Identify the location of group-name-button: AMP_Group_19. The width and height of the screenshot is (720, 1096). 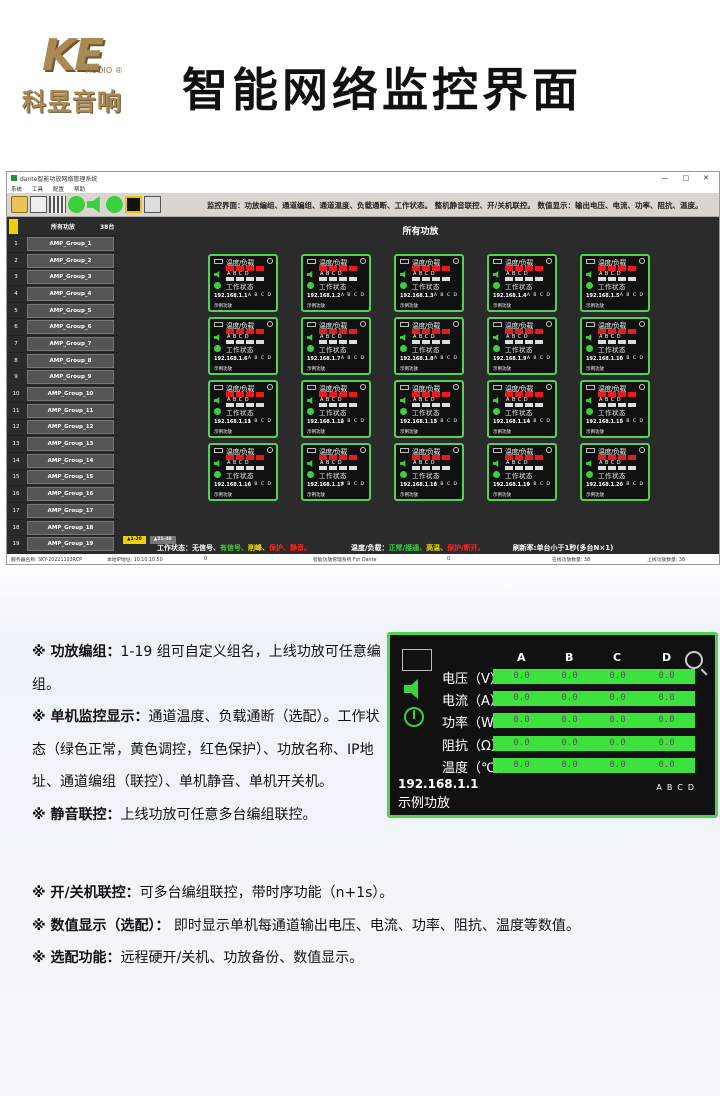
(70, 544).